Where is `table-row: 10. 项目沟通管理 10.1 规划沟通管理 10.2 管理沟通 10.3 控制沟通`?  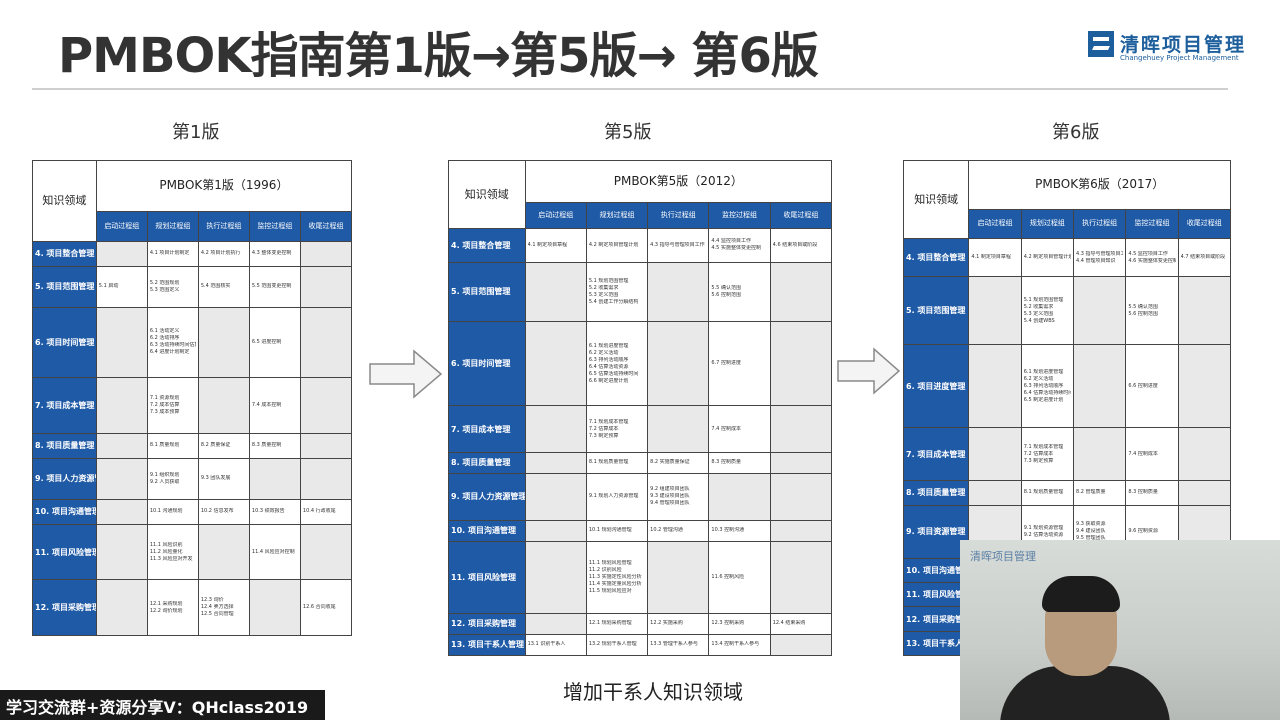
table-row: 10. 项目沟通管理 10.1 规划沟通管理 10.2 管理沟通 10.3 控制沟通 is located at coordinates (640, 530).